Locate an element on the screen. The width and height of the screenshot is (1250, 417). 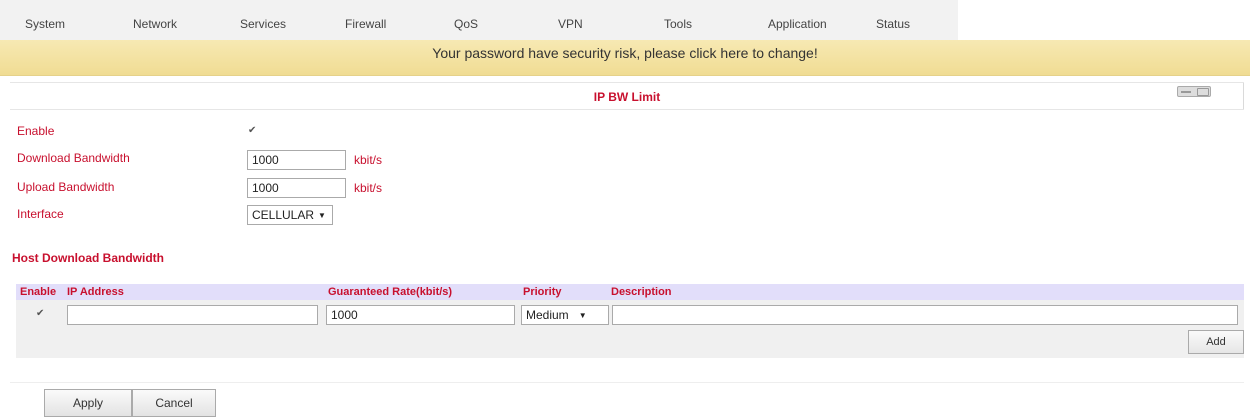
upload-unit: kbit/s is located at coordinates (368, 188).